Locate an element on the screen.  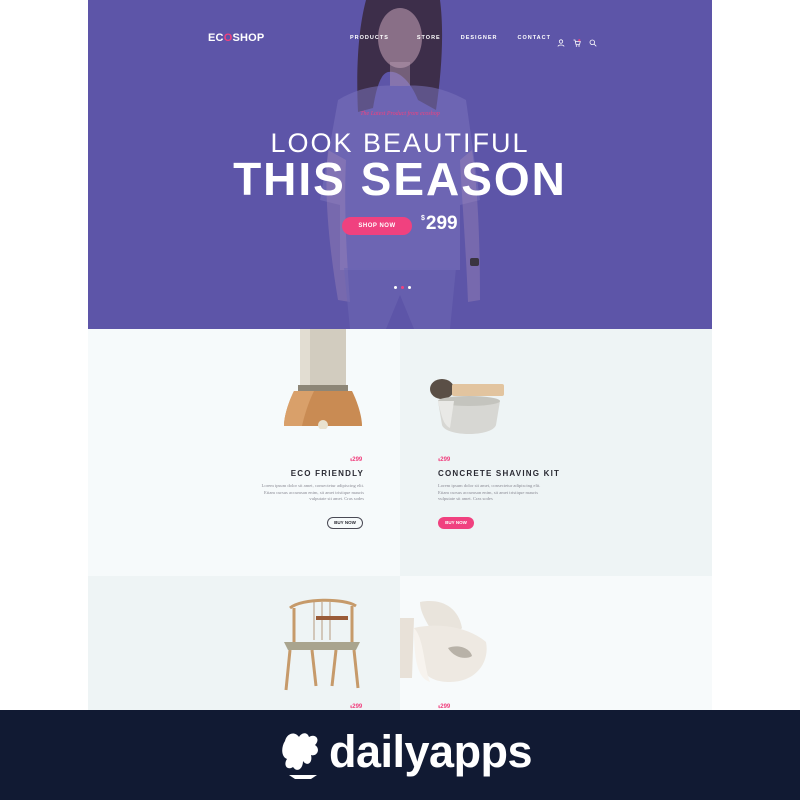
shaving-kit-image is located at coordinates (467, 406).